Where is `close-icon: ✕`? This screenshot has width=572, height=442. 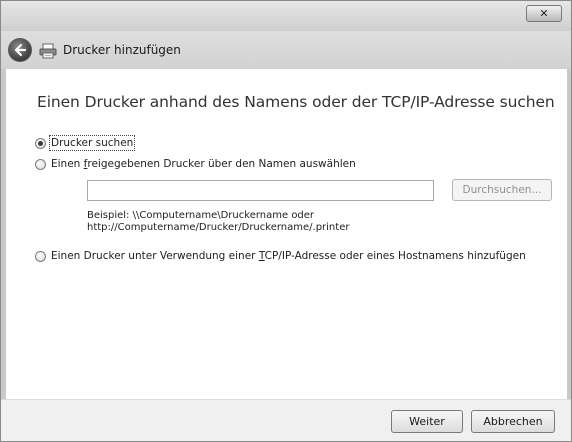
close-icon: ✕ is located at coordinates (544, 13).